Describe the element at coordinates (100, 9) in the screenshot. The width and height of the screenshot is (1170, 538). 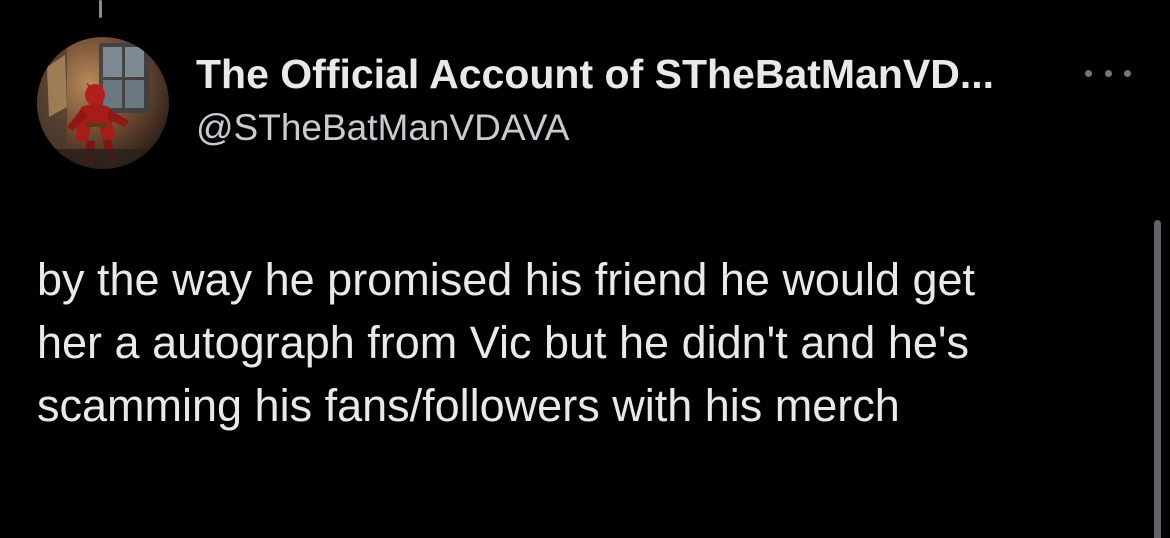
I see `thread-connector-line` at that location.